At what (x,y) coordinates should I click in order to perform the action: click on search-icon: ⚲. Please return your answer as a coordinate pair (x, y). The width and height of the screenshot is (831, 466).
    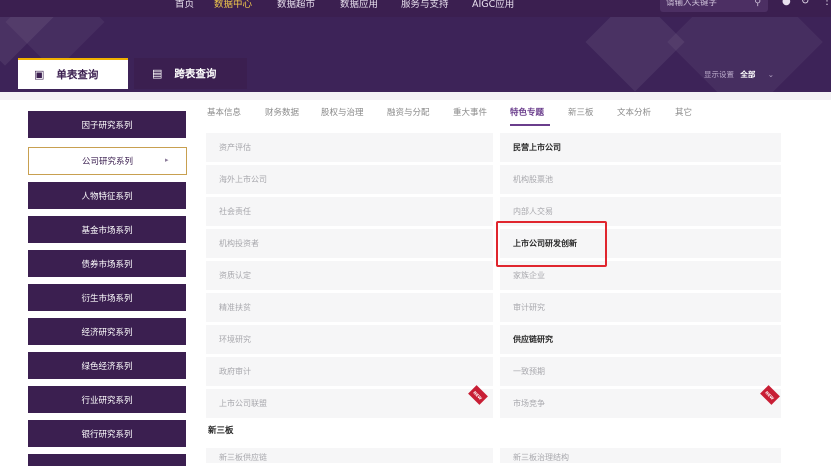
    Looking at the image, I should click on (757, 4).